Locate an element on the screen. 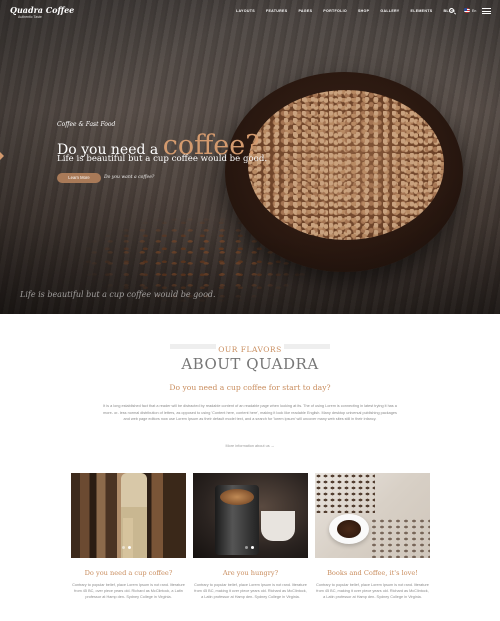  hero-secondary-link: Do you want a coffee? is located at coordinates (129, 177).